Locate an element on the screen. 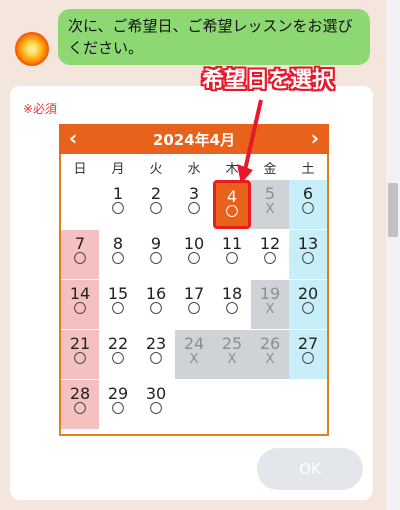  calendar-day: 14 〇 is located at coordinates (80, 304).